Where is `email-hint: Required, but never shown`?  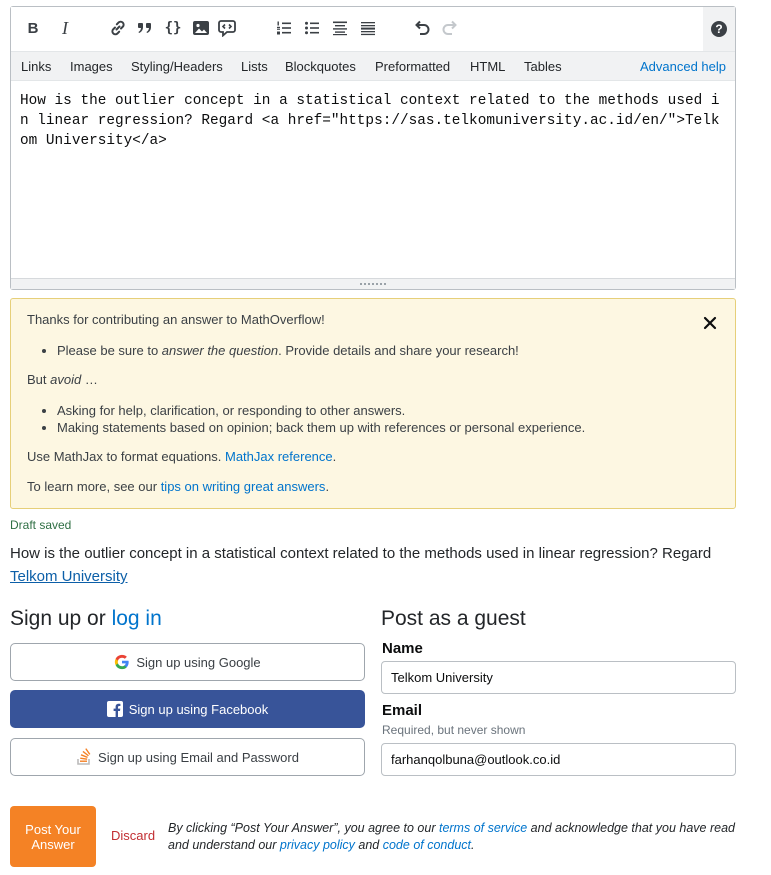
email-hint: Required, but never shown is located at coordinates (454, 730).